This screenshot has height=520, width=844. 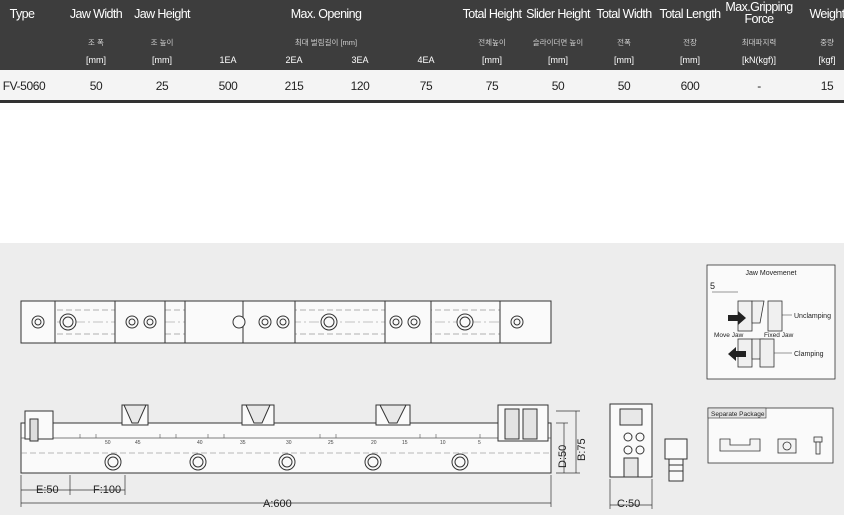 I want to click on separate-package-title: Separate Package, so click(x=738, y=414).